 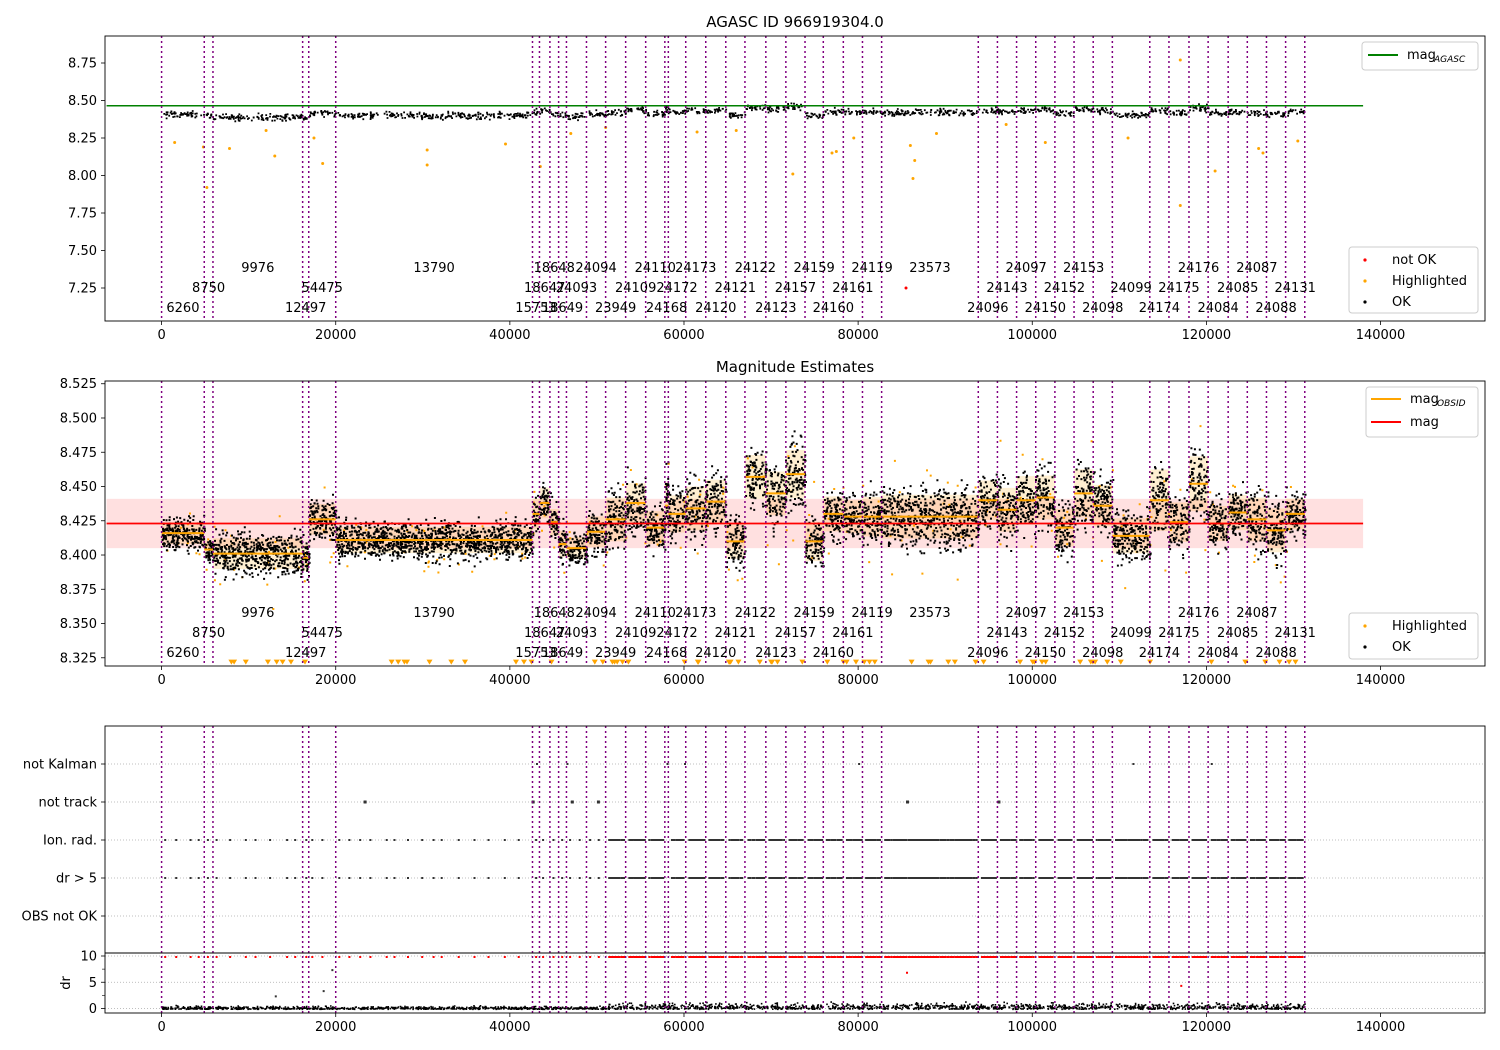 I want to click on agasc-obsid-label-31: 24150, so click(x=1045, y=308).